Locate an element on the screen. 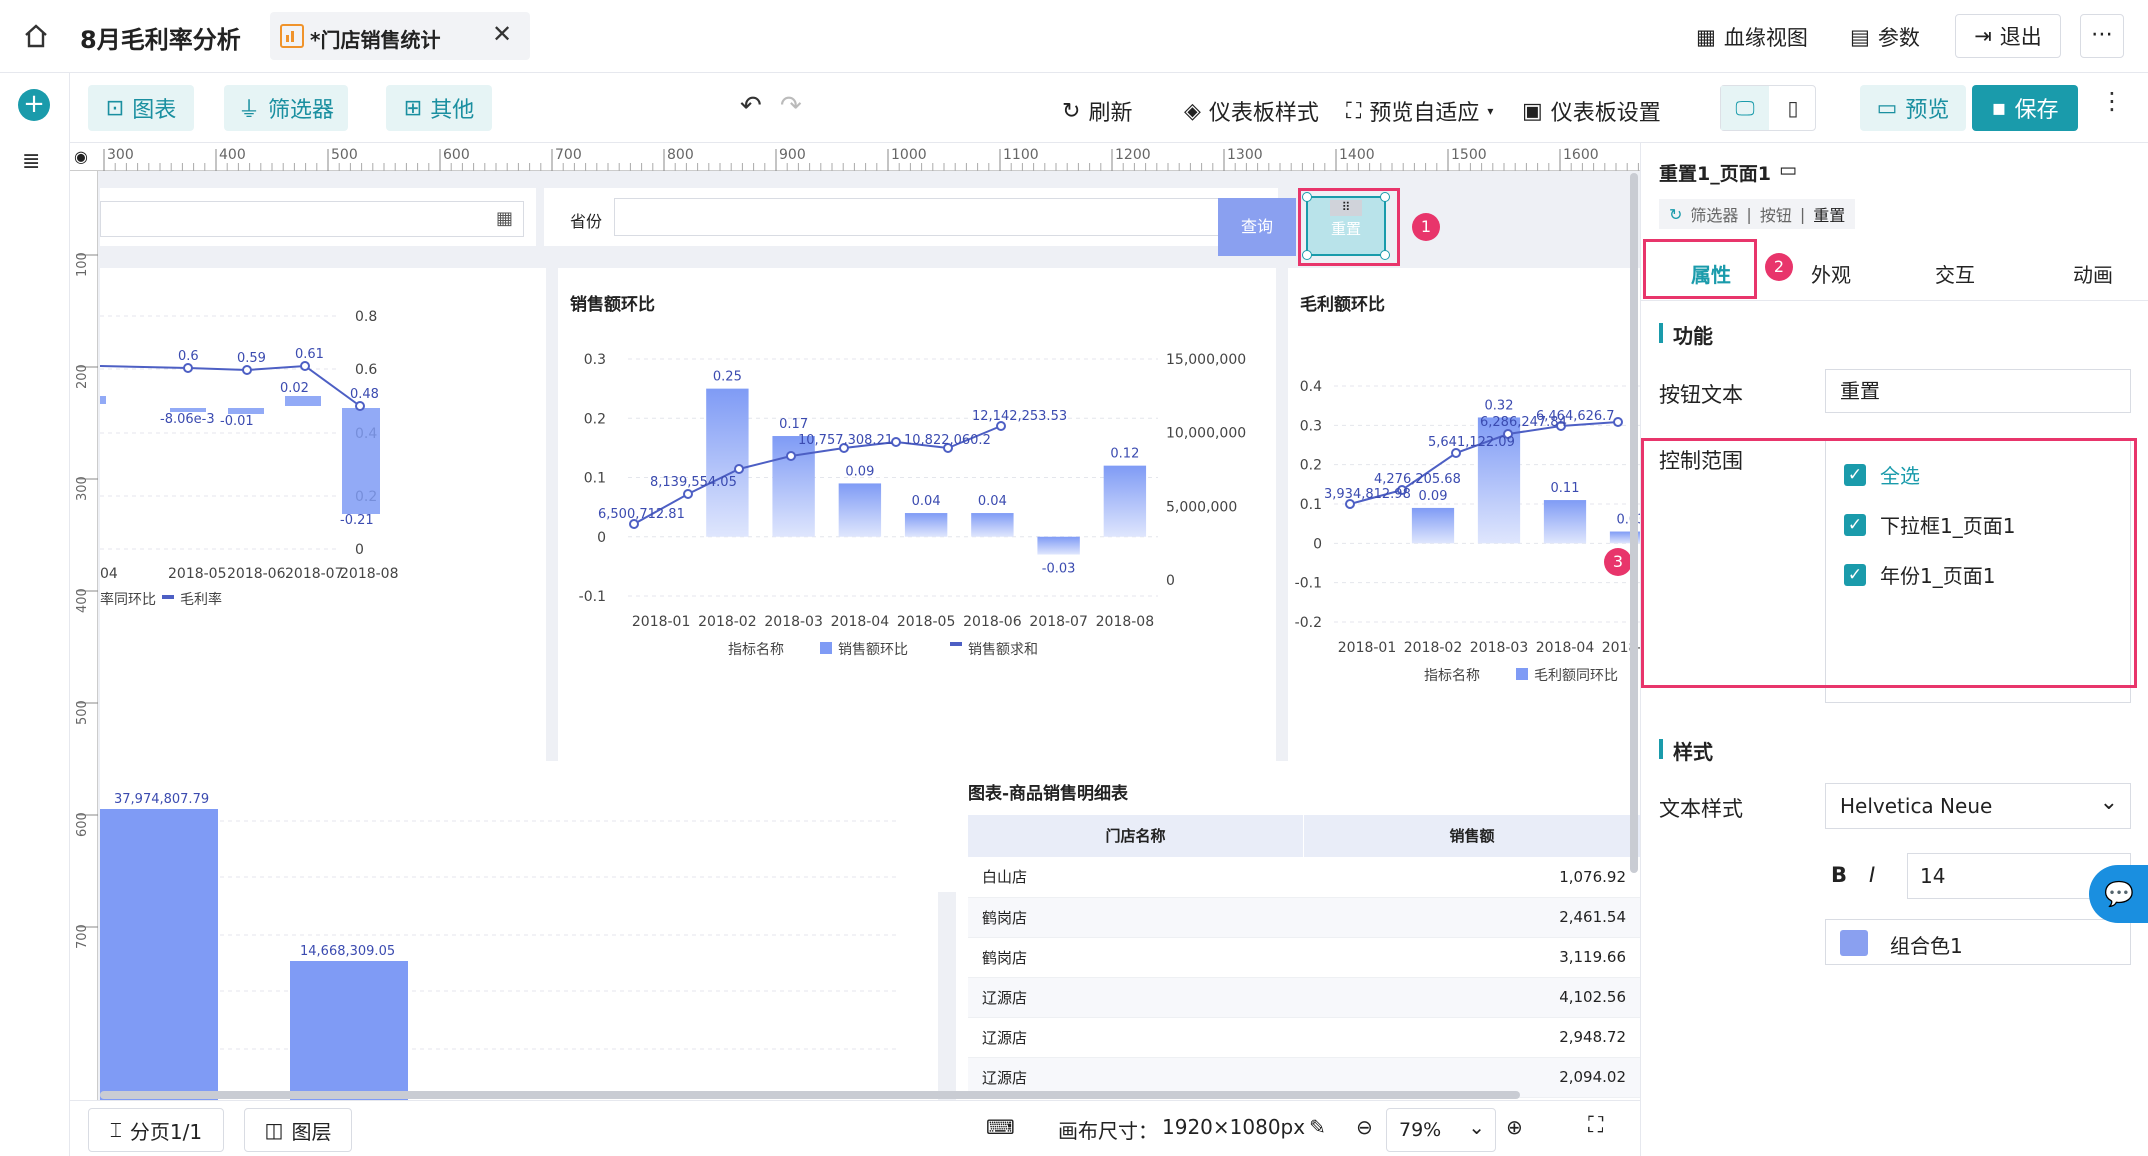 This screenshot has width=2148, height=1156. table-row: 辽源店 4,102.56 is located at coordinates (1304, 997).